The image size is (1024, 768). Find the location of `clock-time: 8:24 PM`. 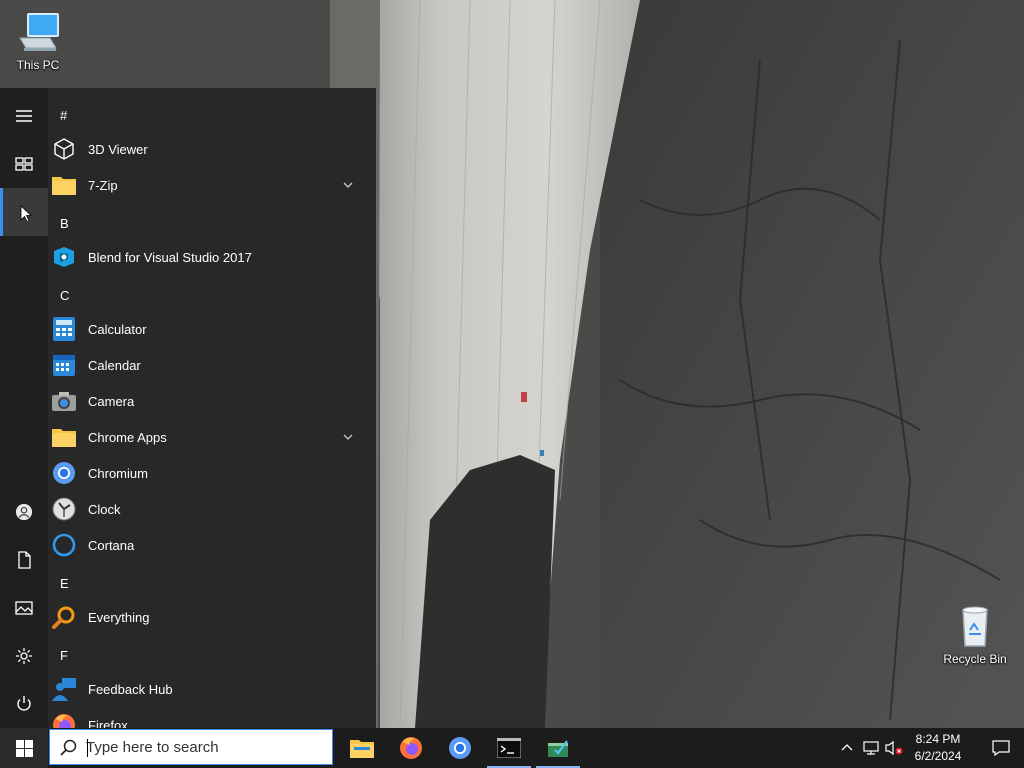

clock-time: 8:24 PM is located at coordinates (938, 739).